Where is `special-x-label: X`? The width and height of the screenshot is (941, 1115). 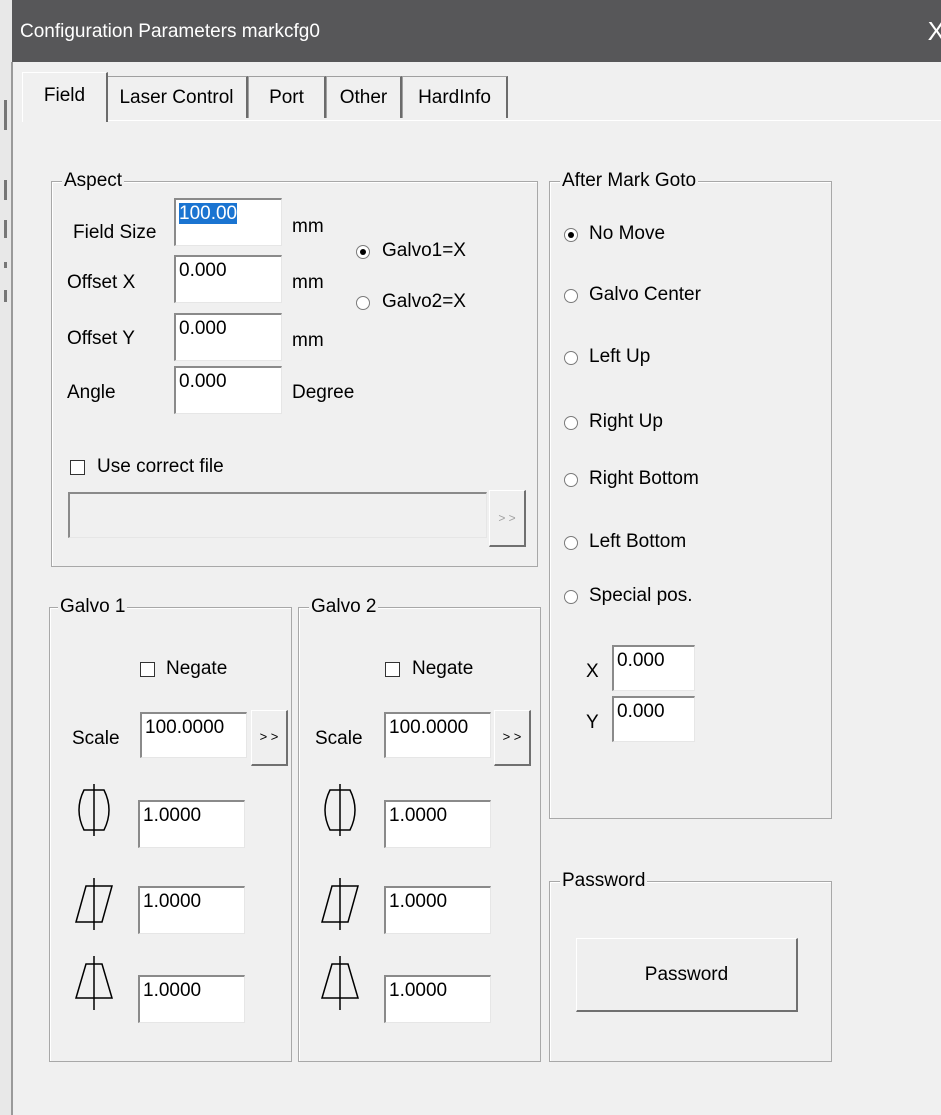
special-x-label: X is located at coordinates (592, 671).